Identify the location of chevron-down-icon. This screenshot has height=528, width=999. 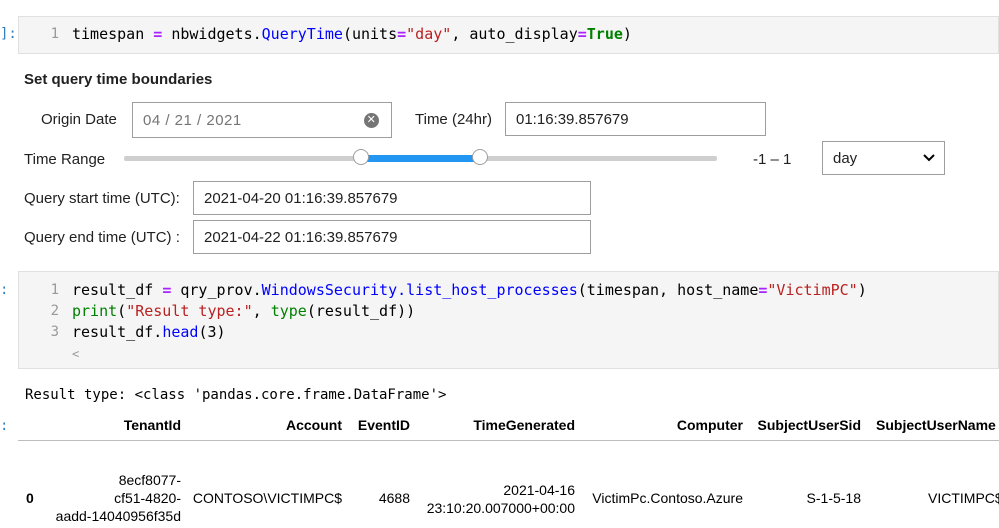
(929, 158).